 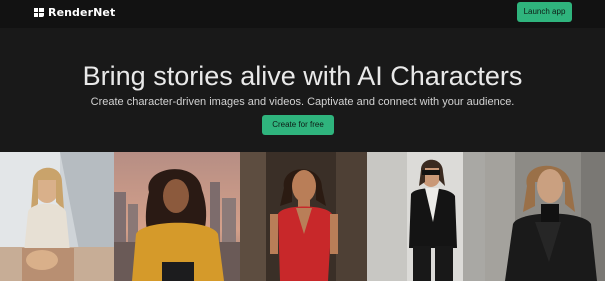 I want to click on rendernet-logo-icon, so click(x=39, y=13).